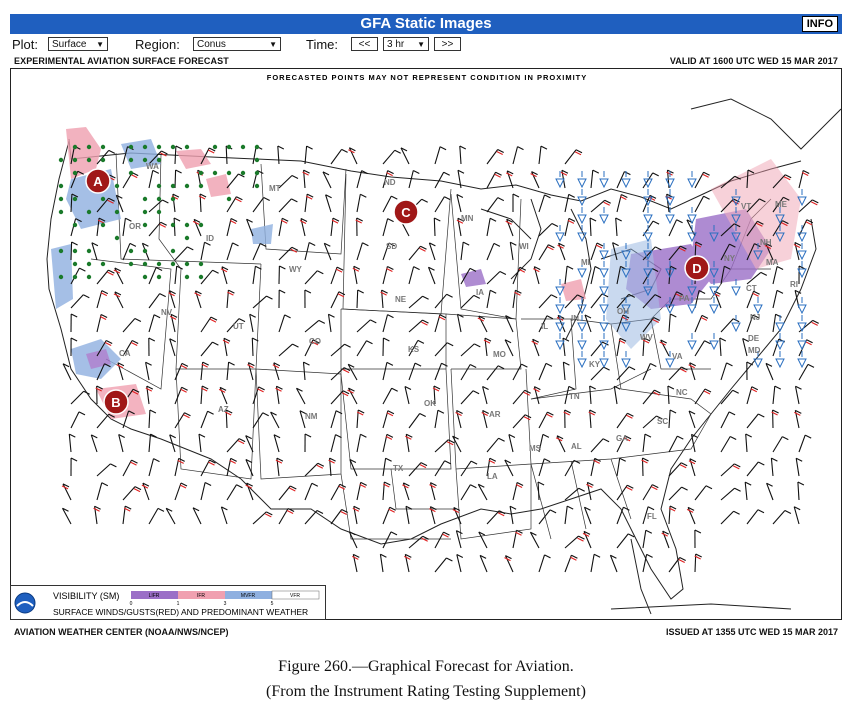 Image resolution: width=852 pixels, height=722 pixels. Describe the element at coordinates (406, 44) in the screenshot. I see `time-select: 3 hr ▼` at that location.